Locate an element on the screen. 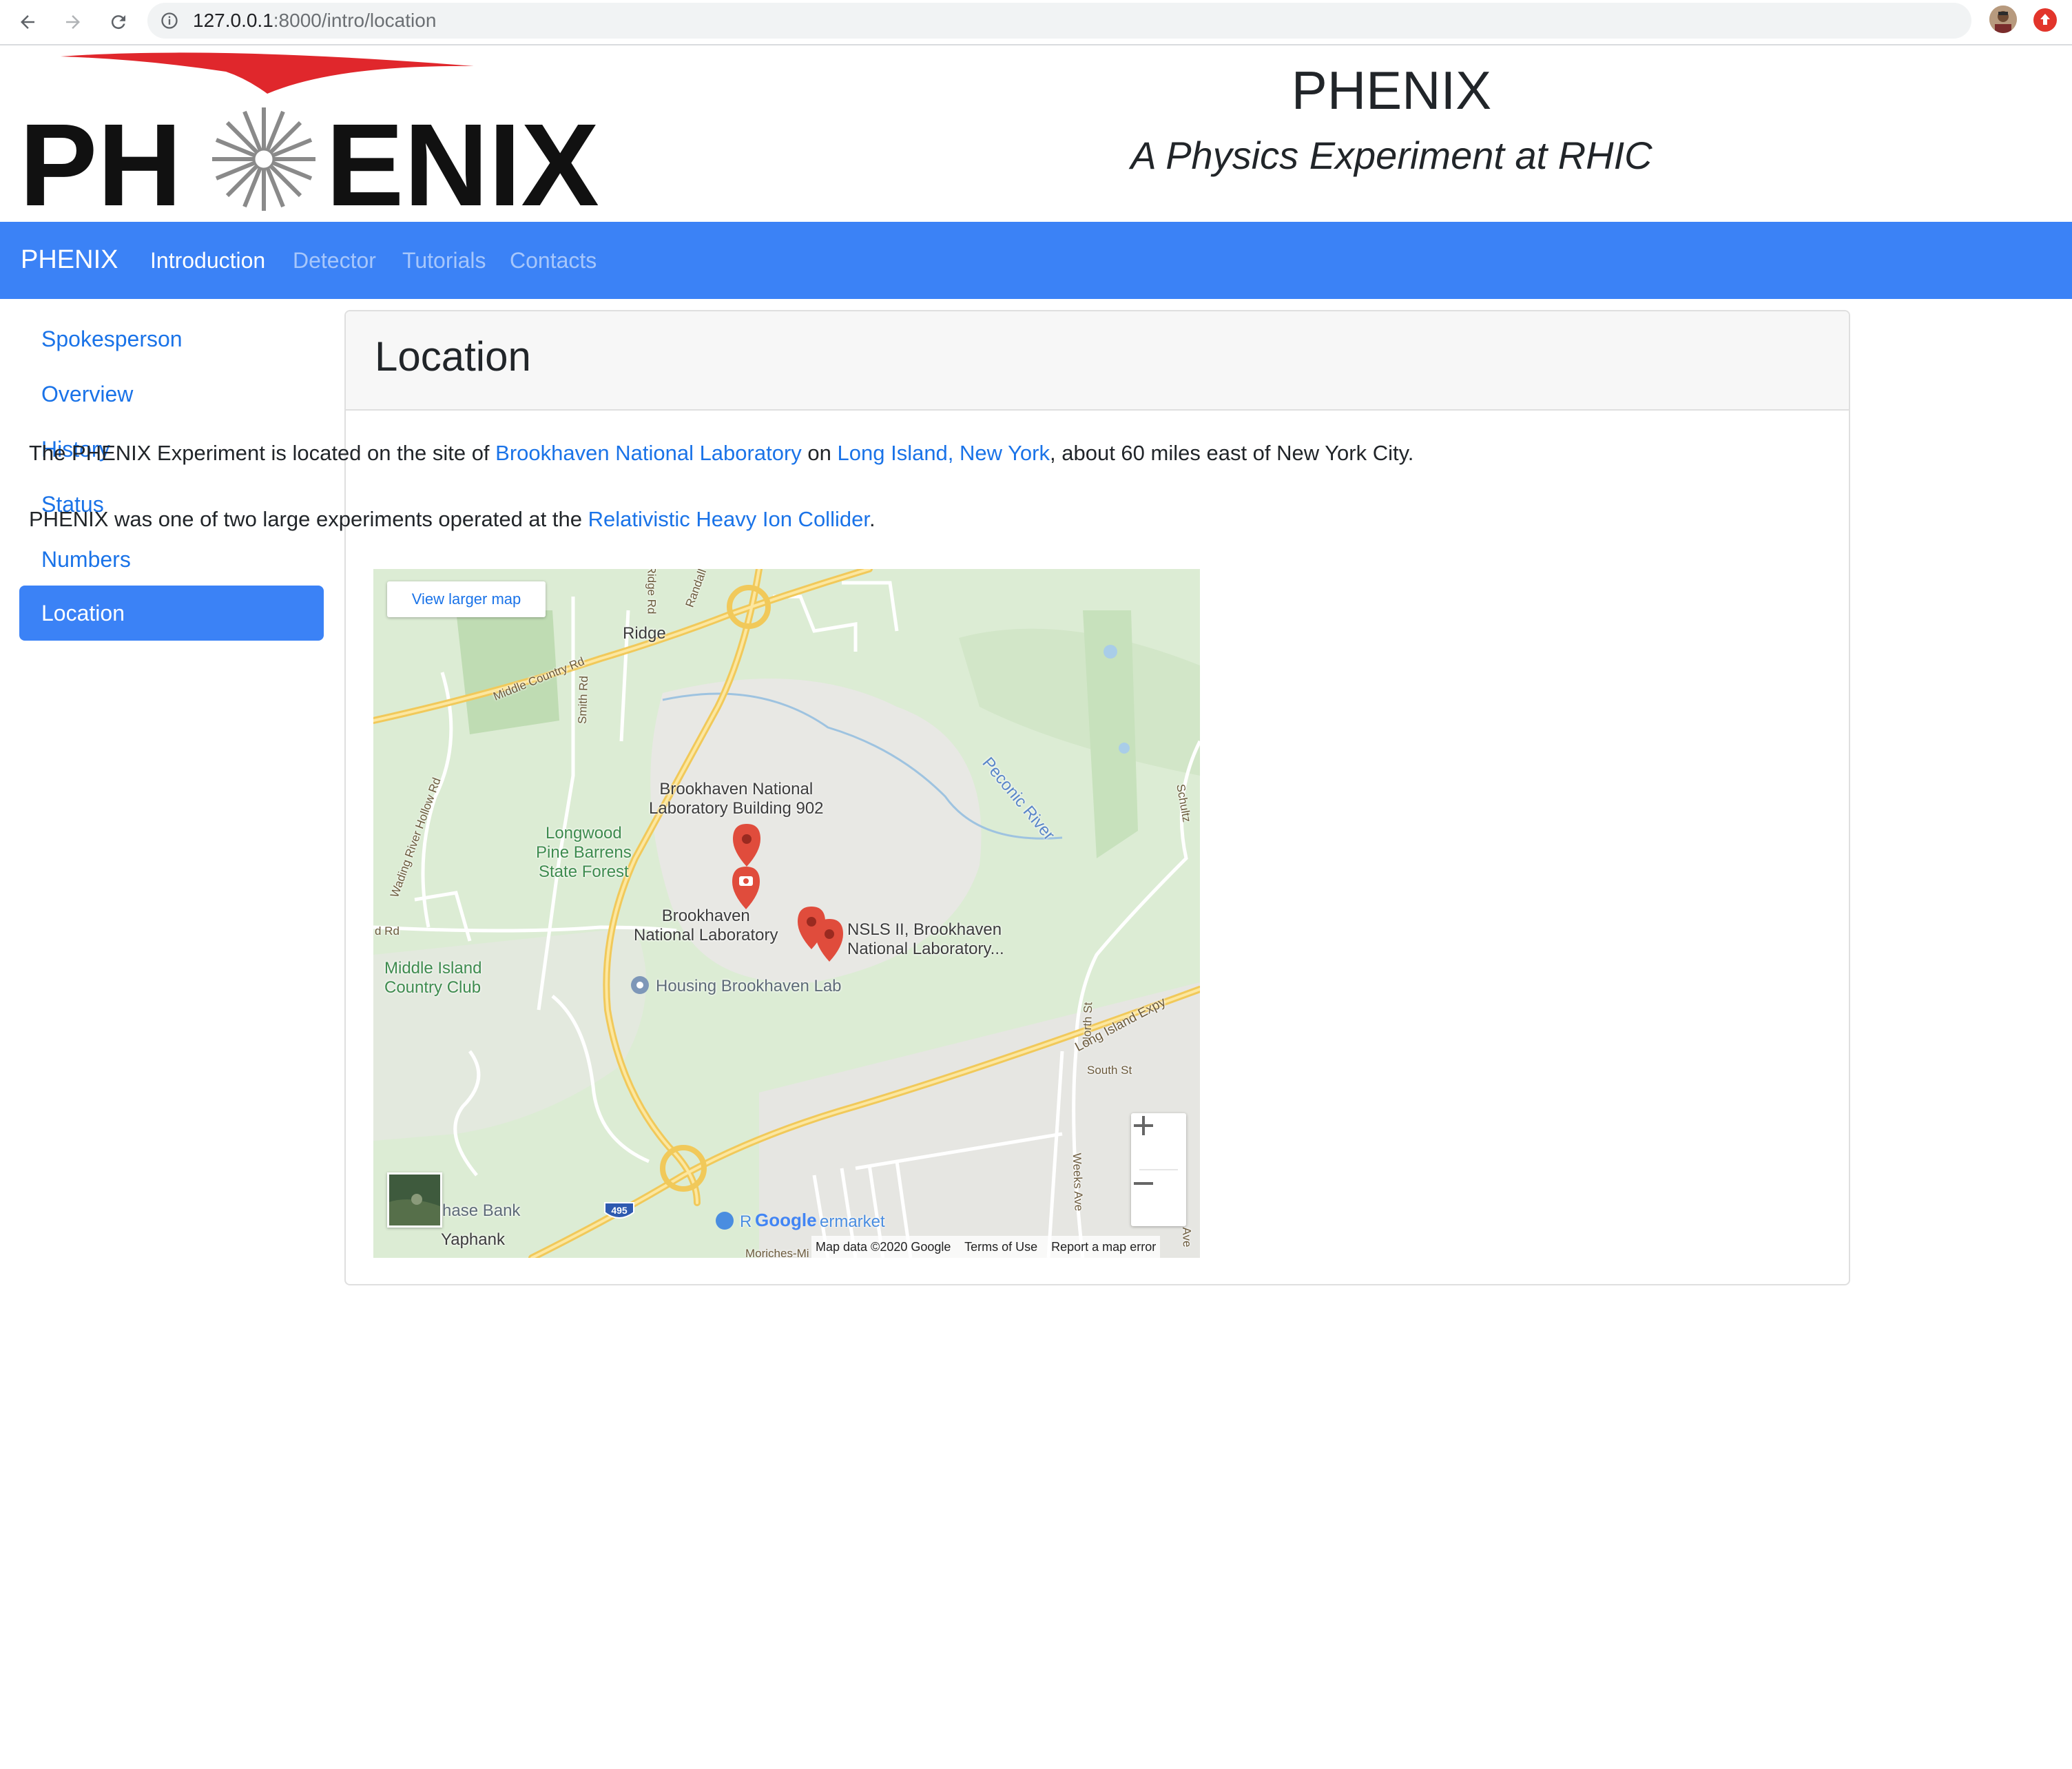  nav-contacts: Contacts is located at coordinates (553, 260).